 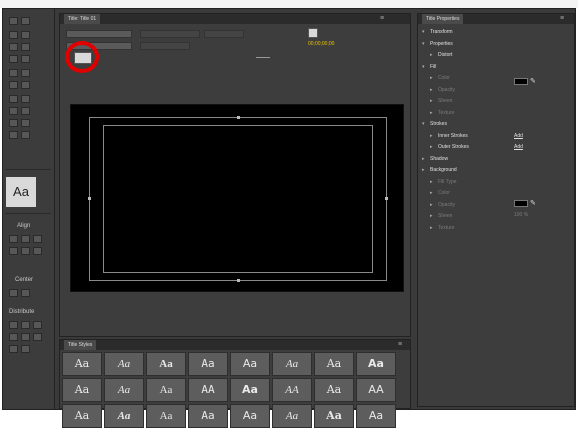 What do you see at coordinates (25, 349) in the screenshot?
I see `distribute-v-spacing-icon` at bounding box center [25, 349].